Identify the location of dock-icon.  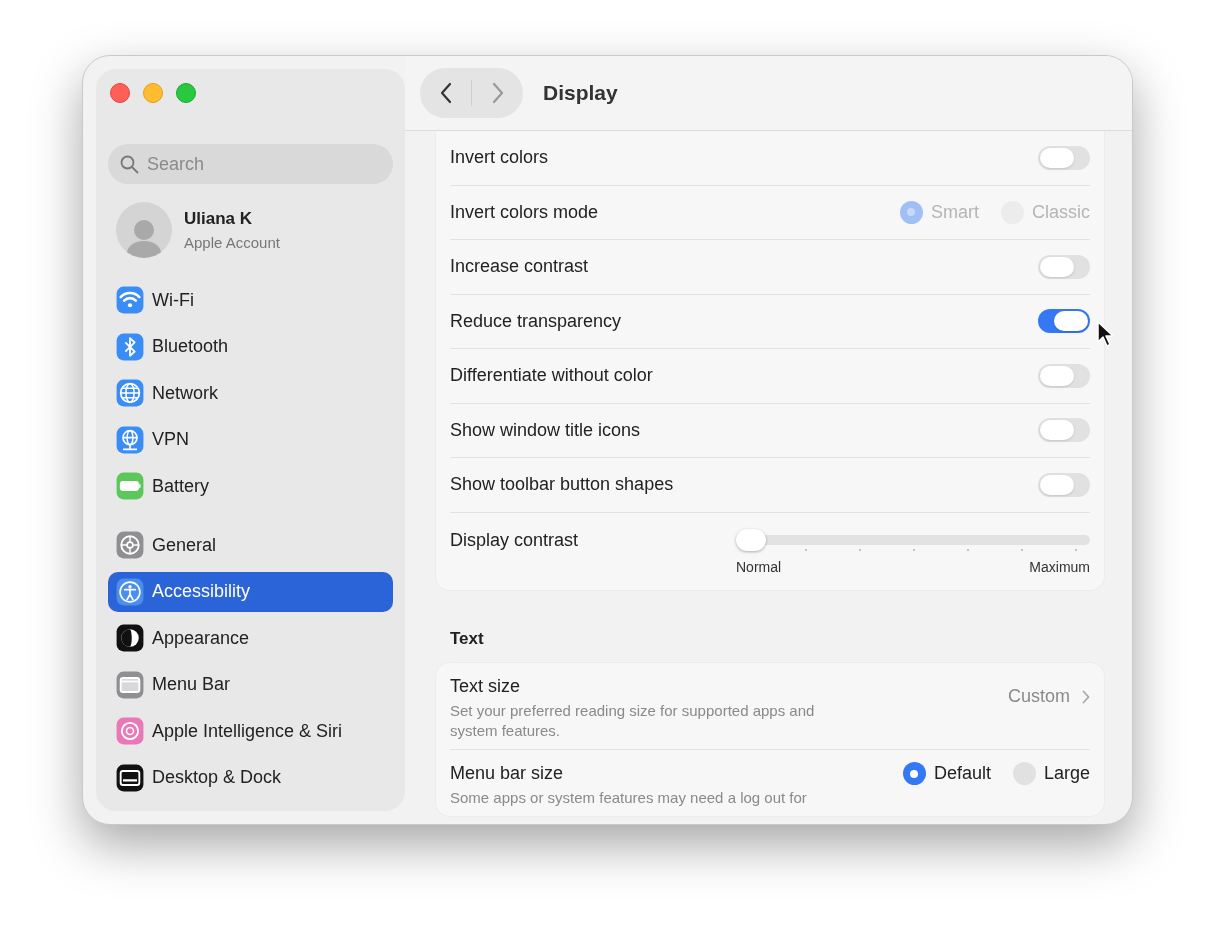
(130, 777).